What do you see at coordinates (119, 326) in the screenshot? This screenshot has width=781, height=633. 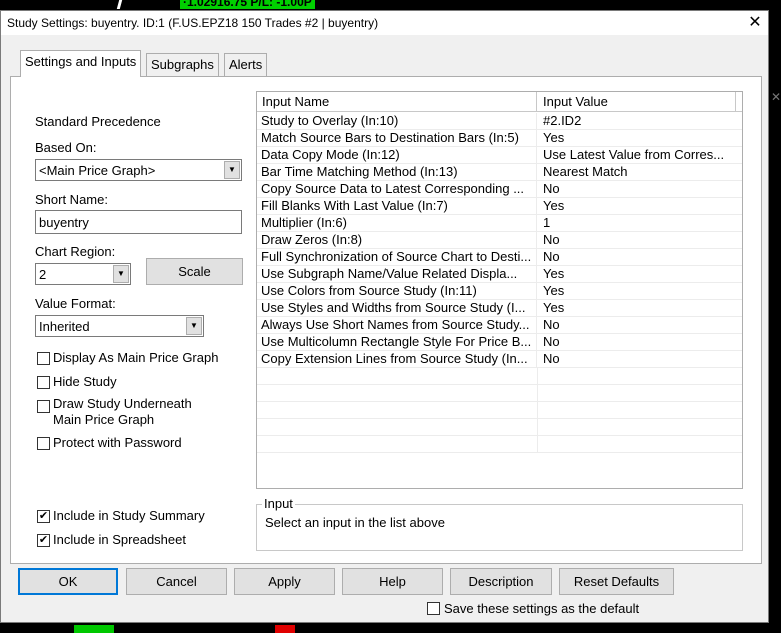 I see `value-format-select: Inherited ▼` at bounding box center [119, 326].